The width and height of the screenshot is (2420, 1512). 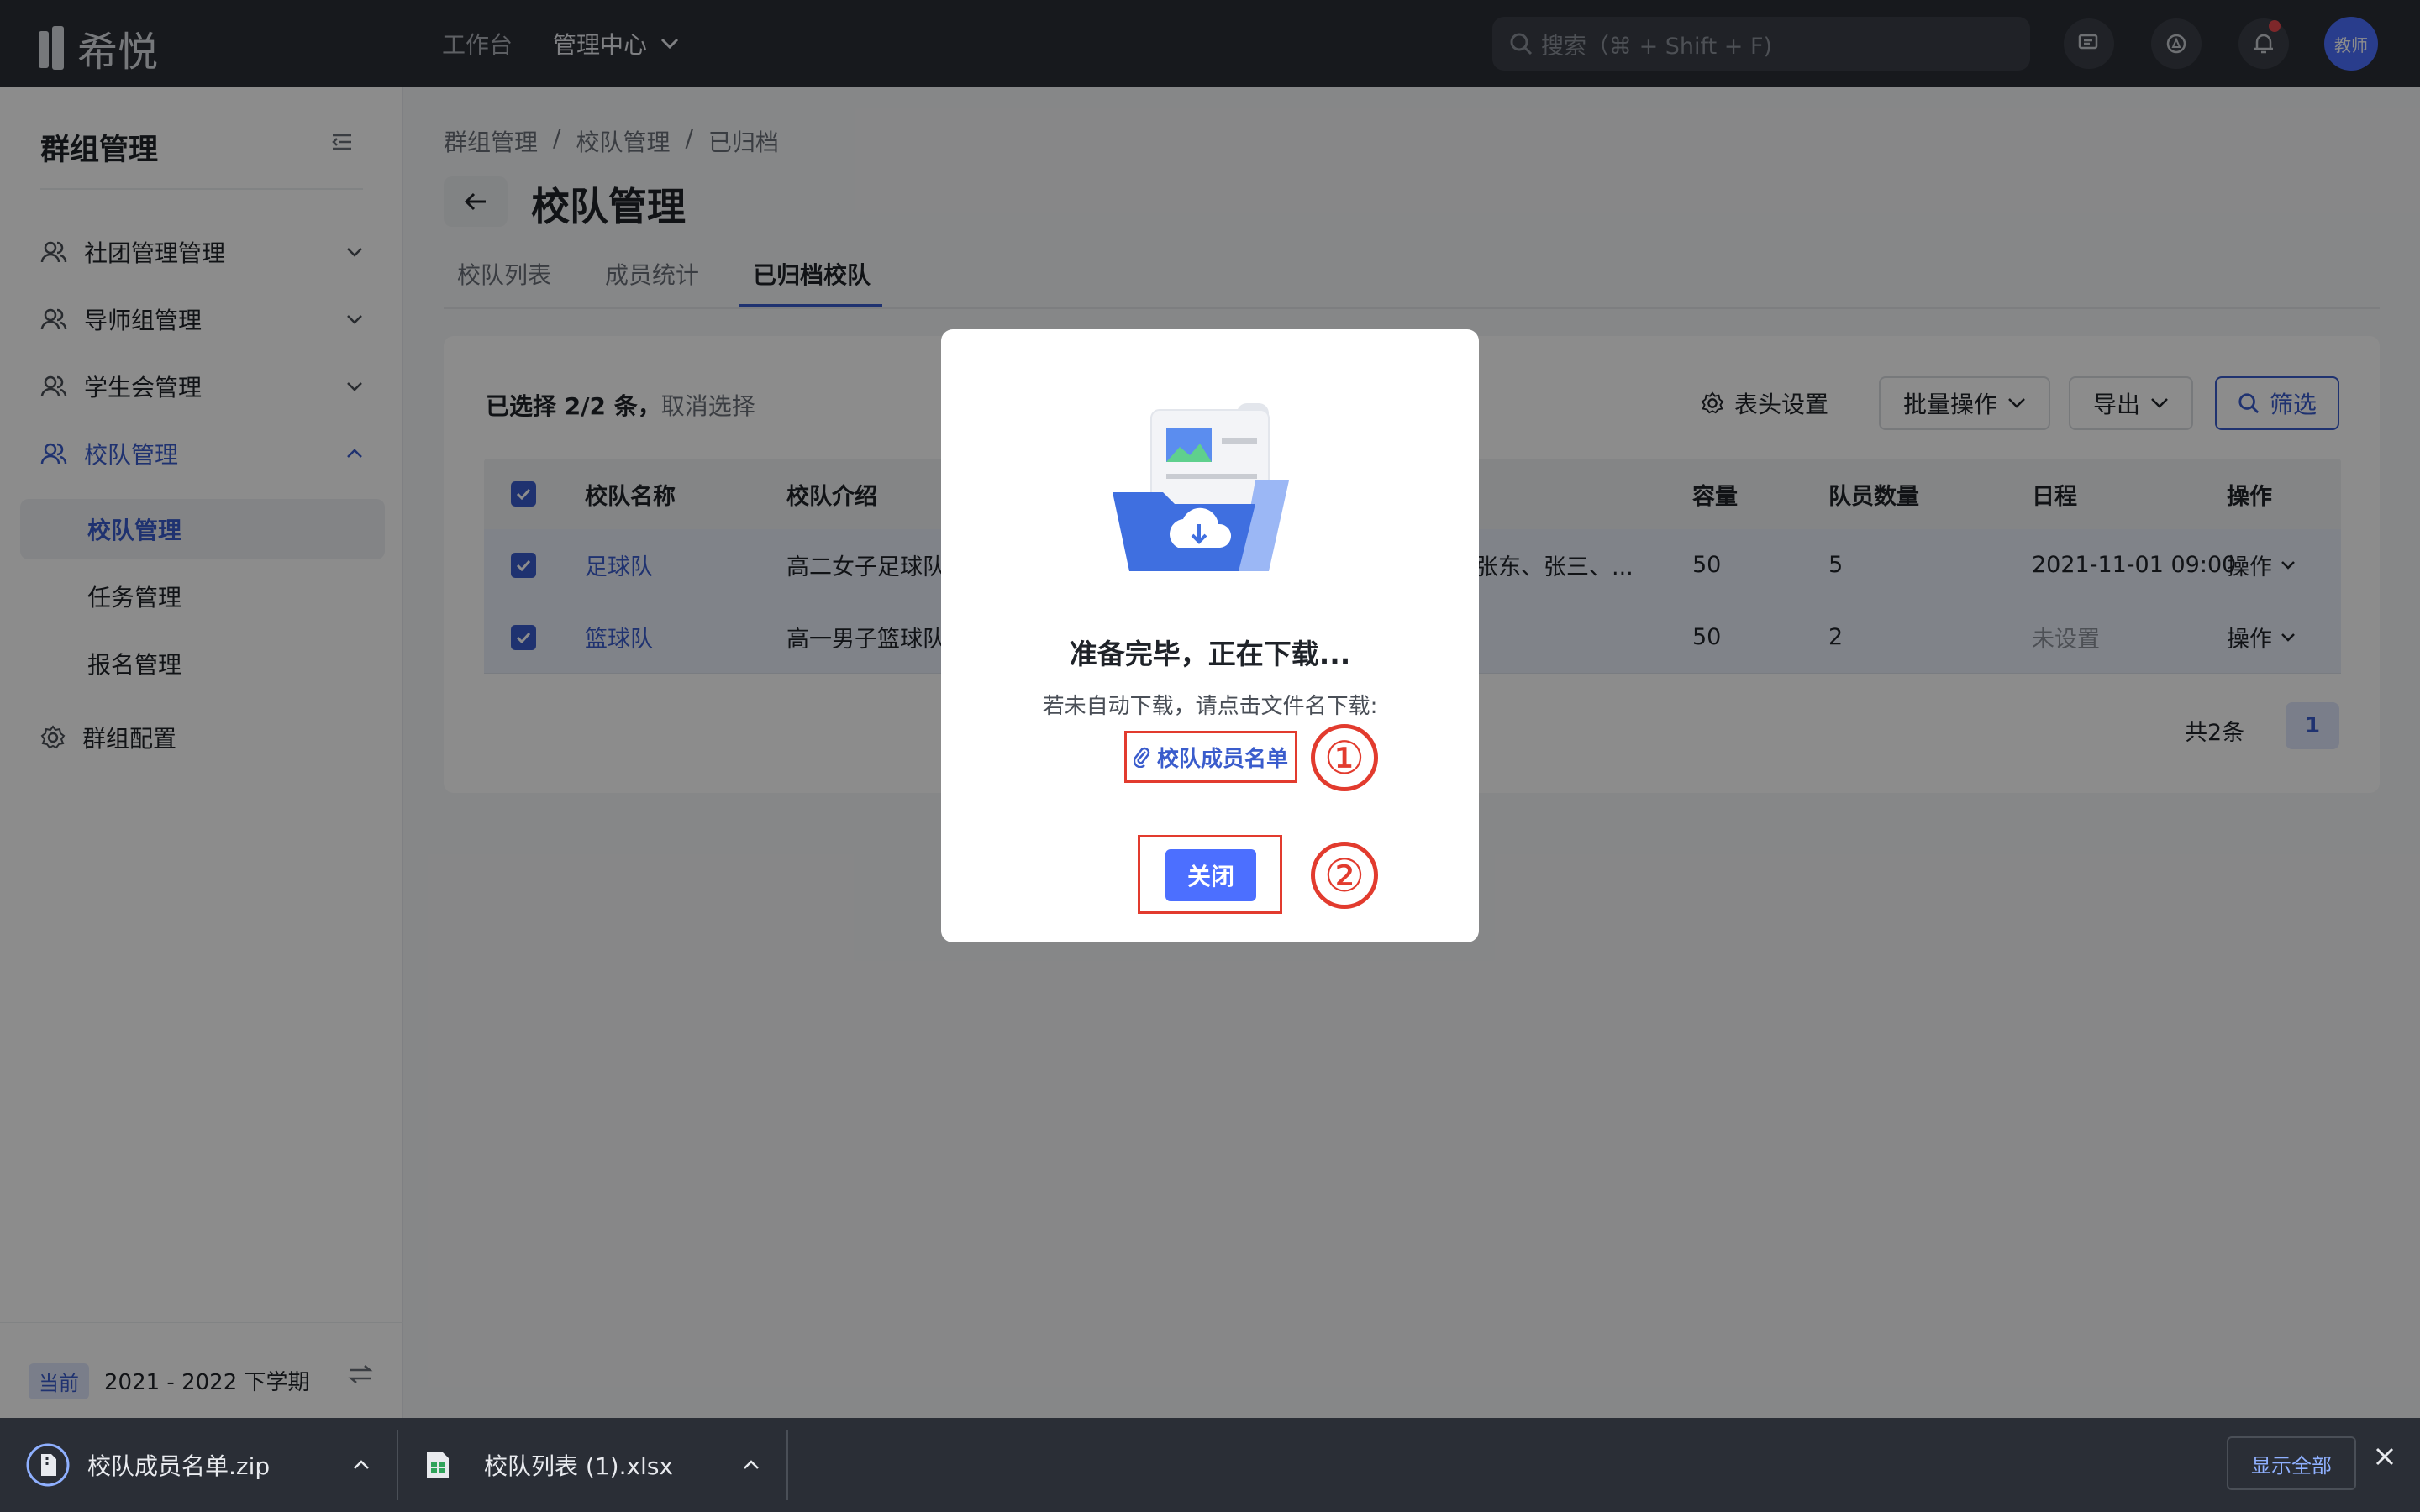 I want to click on close-button: 关闭, so click(x=1211, y=875).